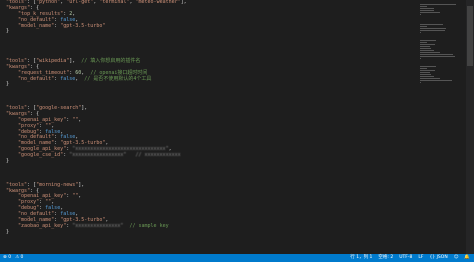  I want to click on code-token: "xxxxxxxxxxxxxxxxx", so click(98, 155).